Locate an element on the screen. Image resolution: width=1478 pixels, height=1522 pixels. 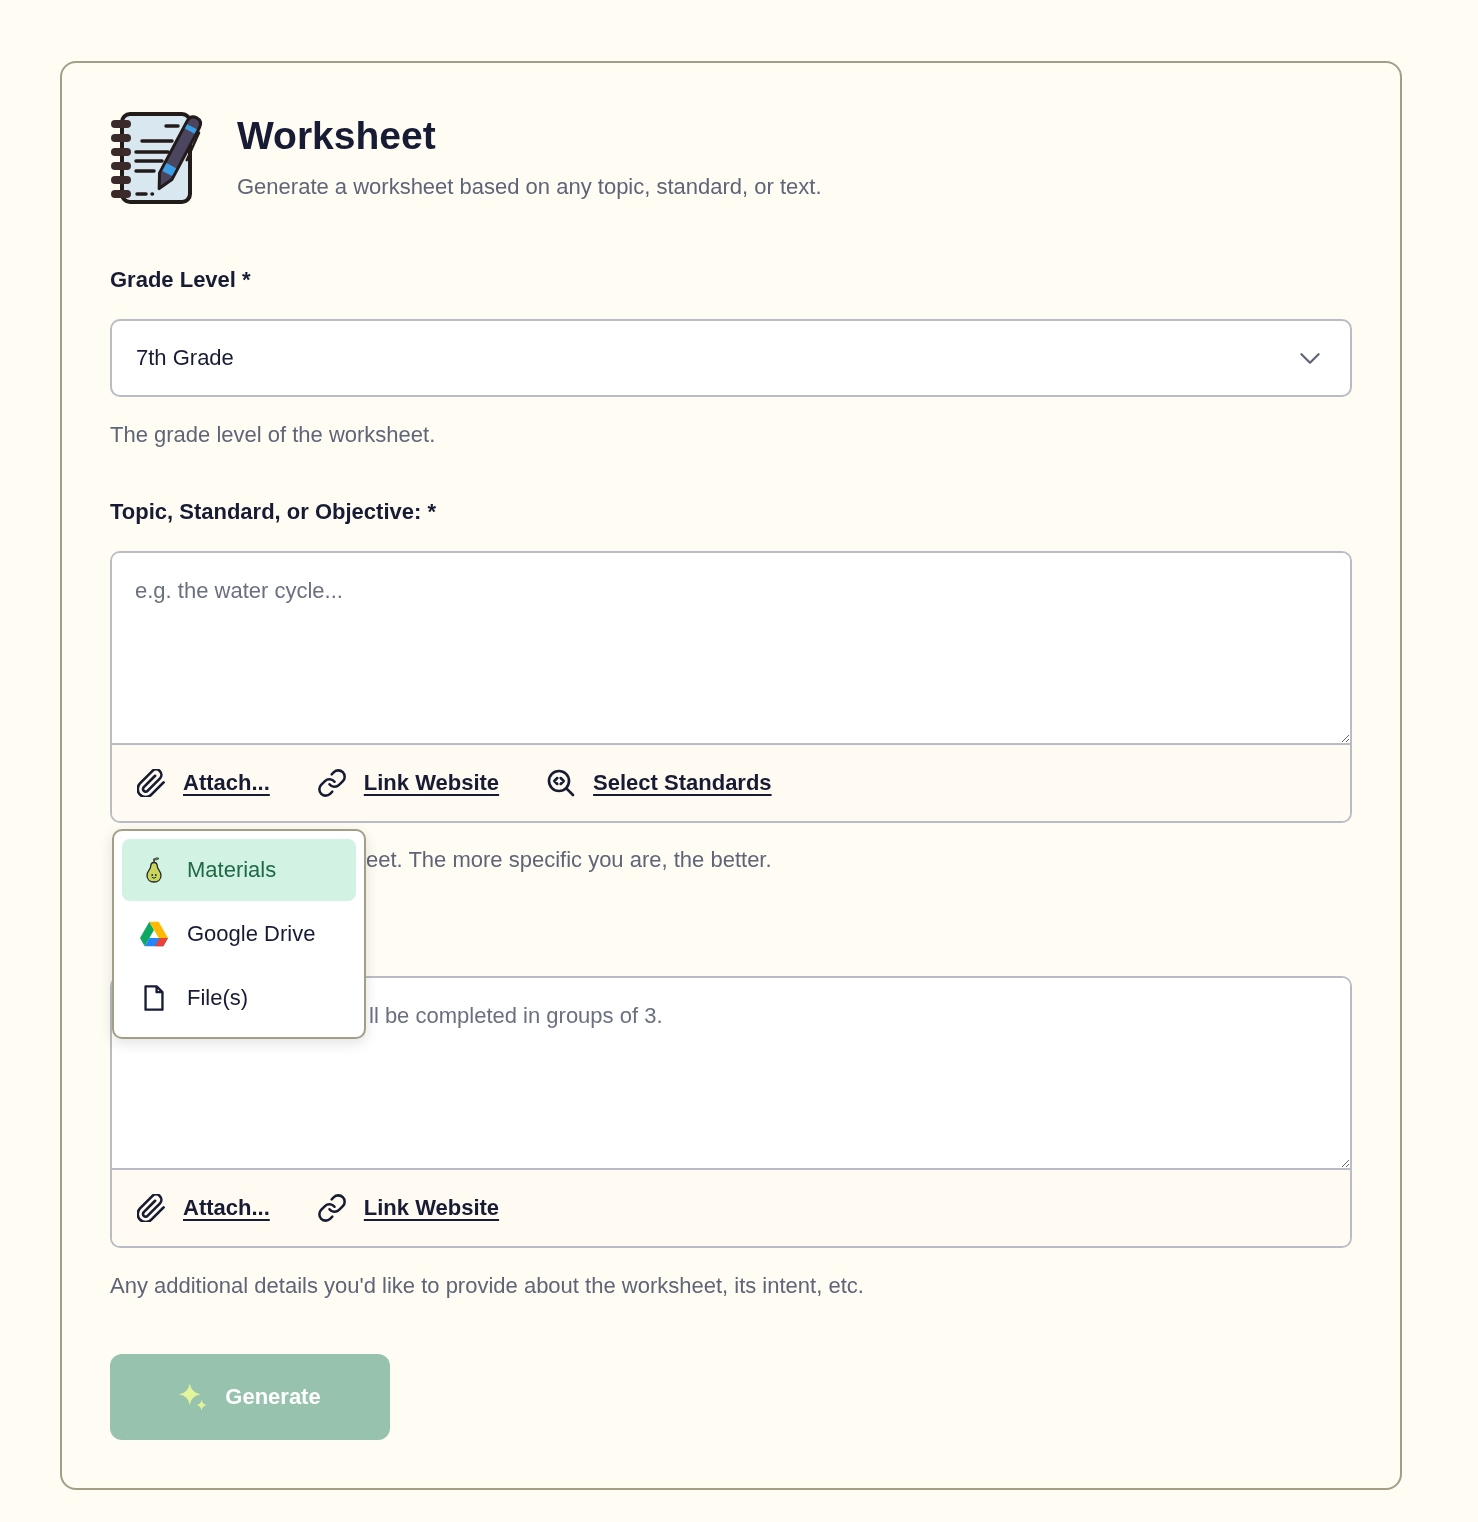
field-label: Grade Level * is located at coordinates (180, 280).